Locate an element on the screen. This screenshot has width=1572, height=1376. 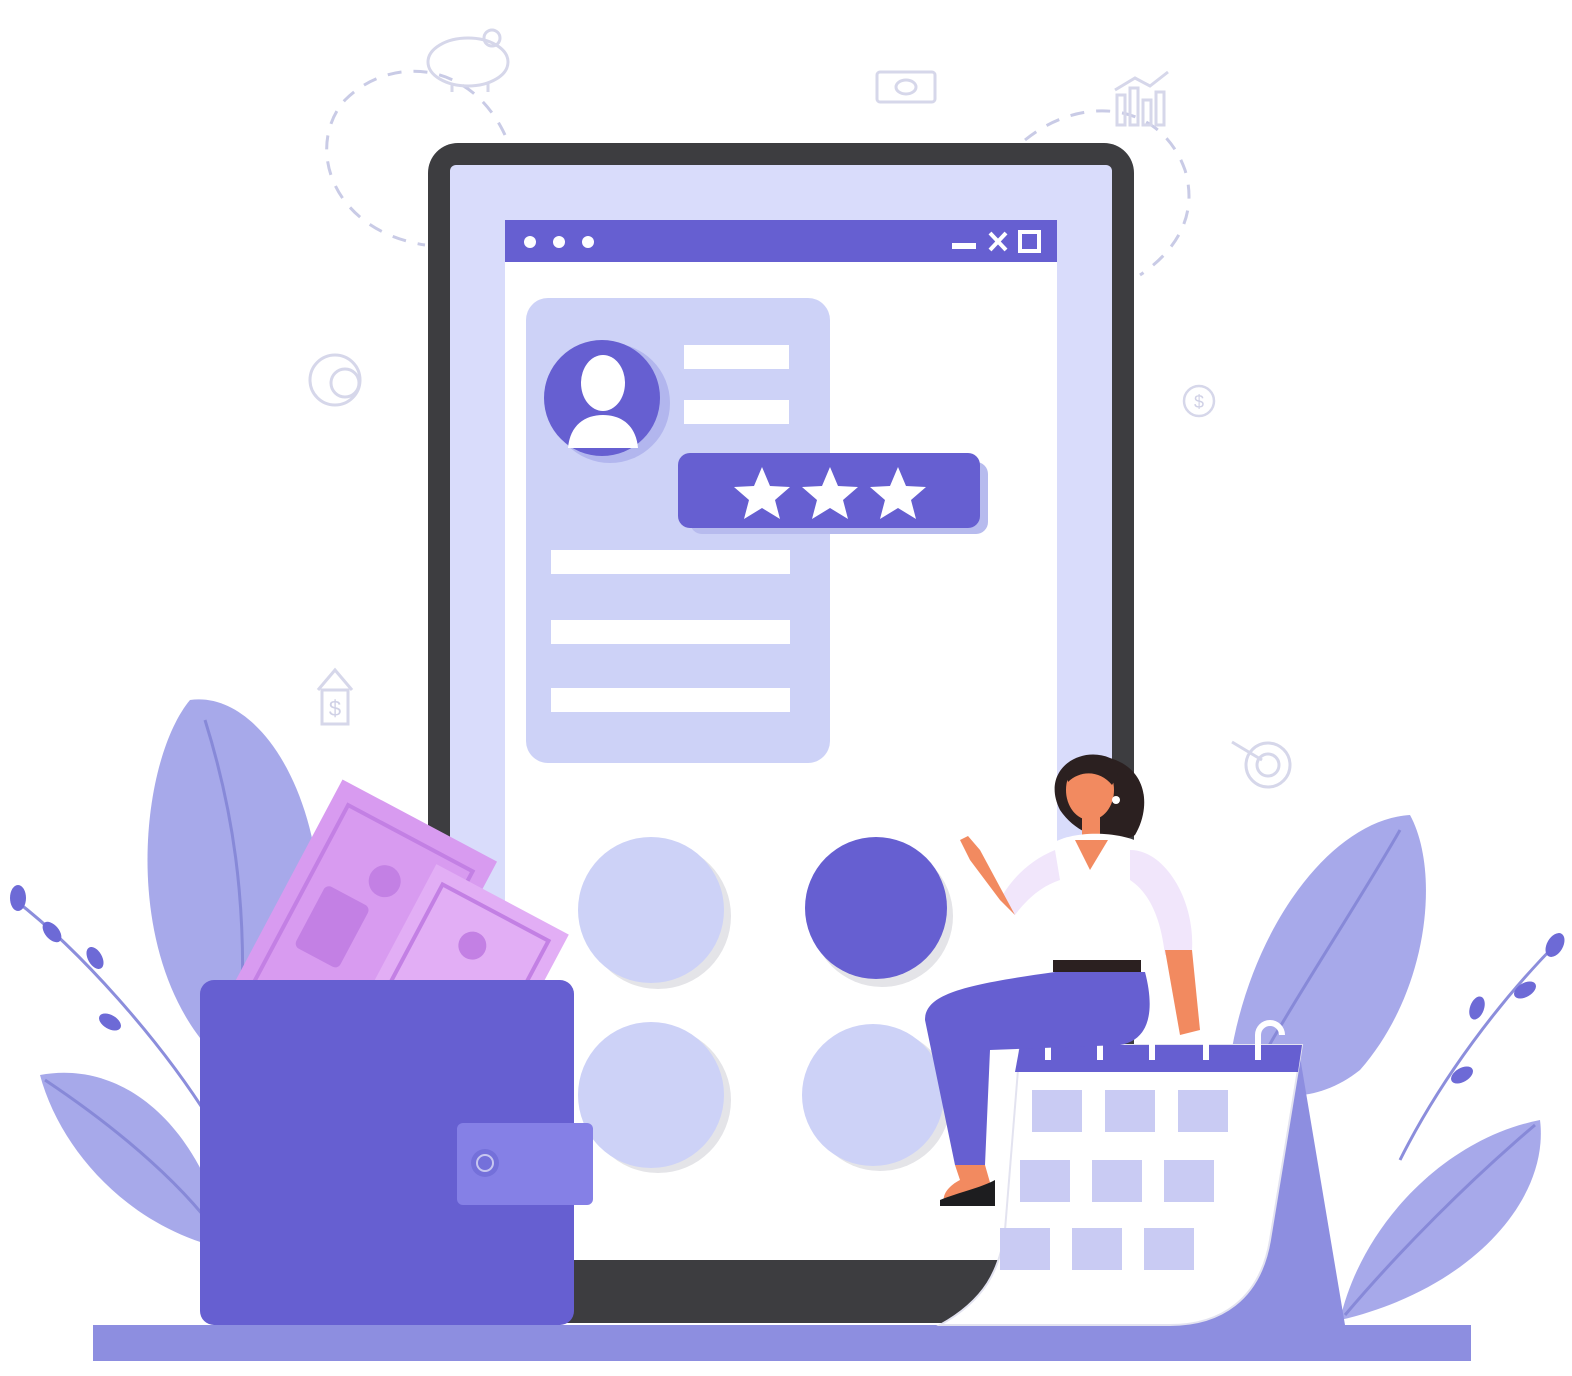
rating-badge is located at coordinates (833, 493).